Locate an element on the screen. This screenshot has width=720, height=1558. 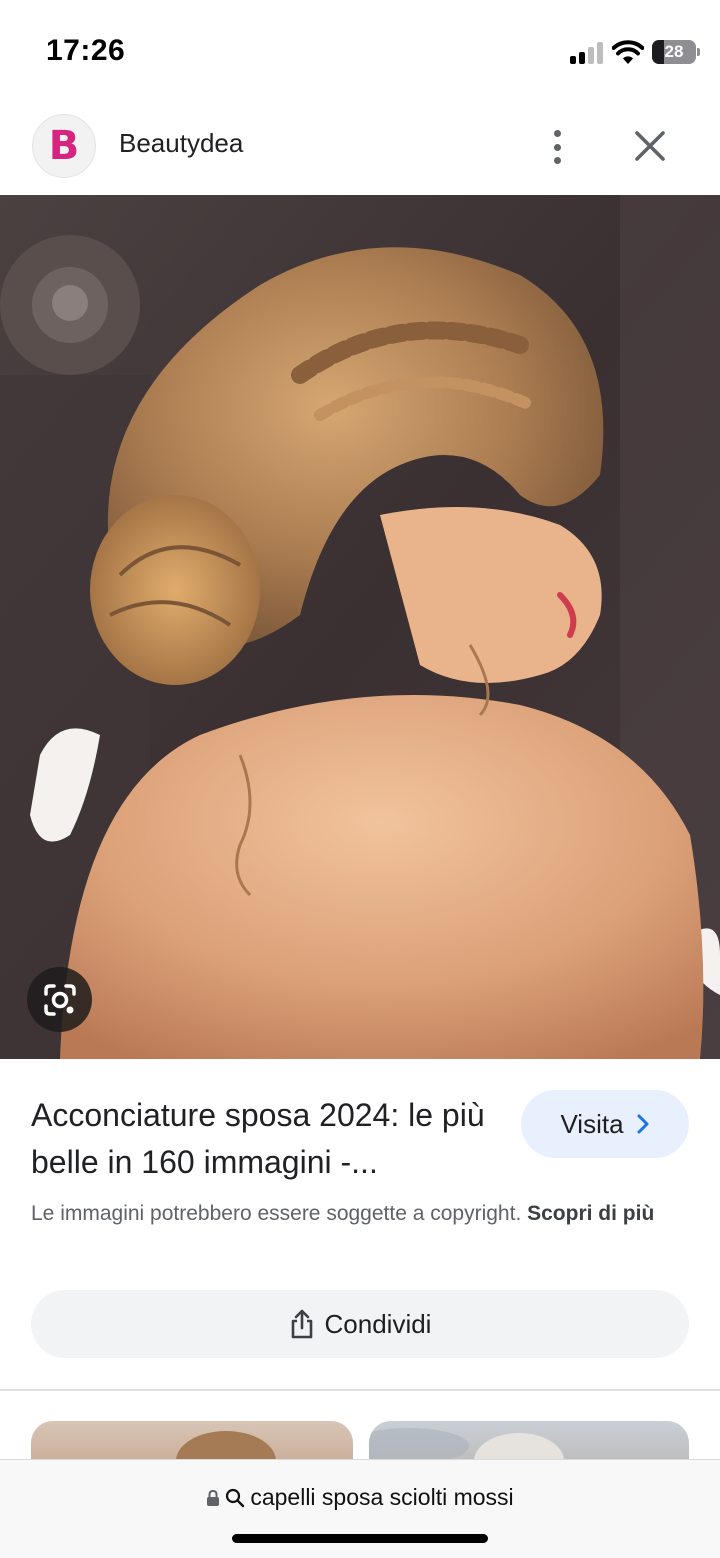
home-indicator is located at coordinates (360, 1538).